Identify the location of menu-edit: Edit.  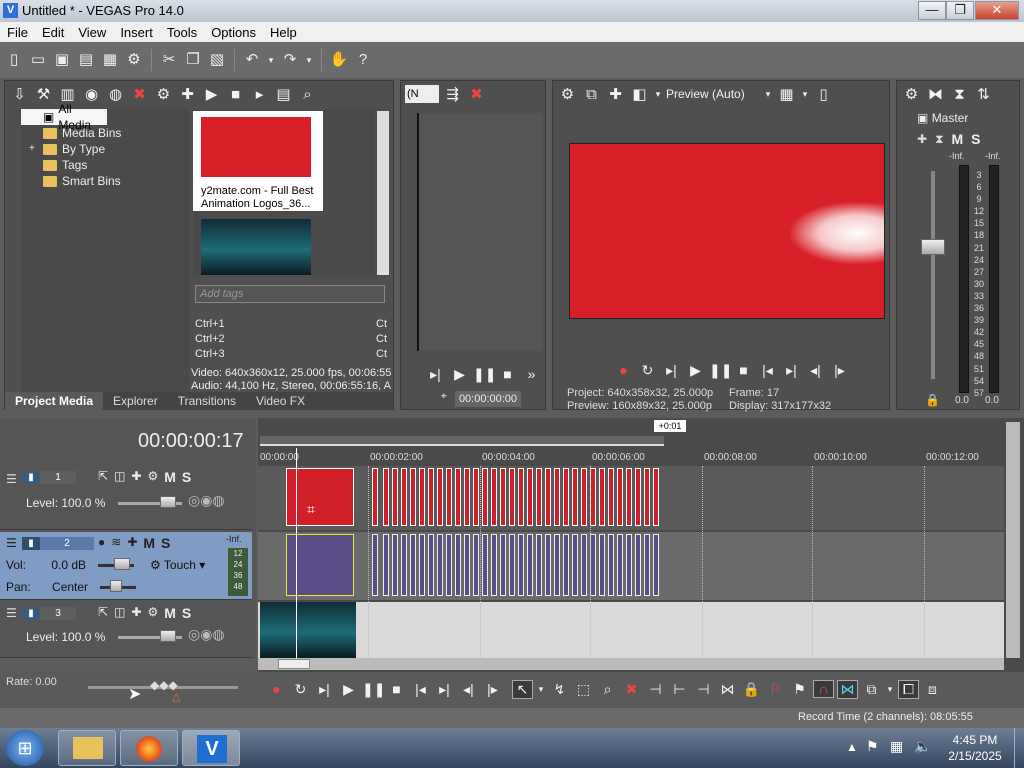
(53, 32).